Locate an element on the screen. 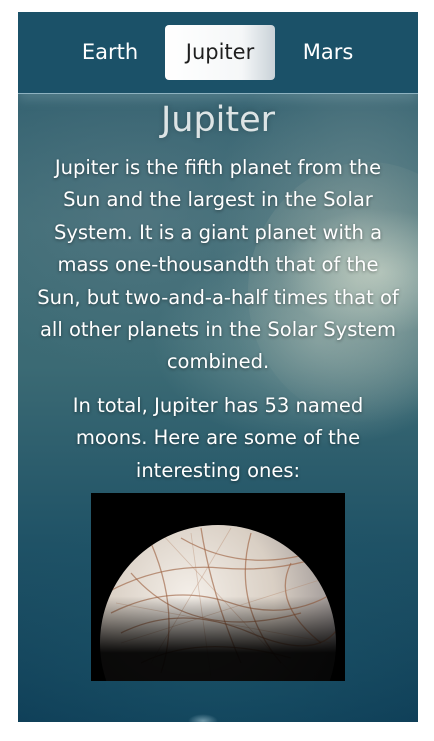  tab-mars: Mars is located at coordinates (328, 52).